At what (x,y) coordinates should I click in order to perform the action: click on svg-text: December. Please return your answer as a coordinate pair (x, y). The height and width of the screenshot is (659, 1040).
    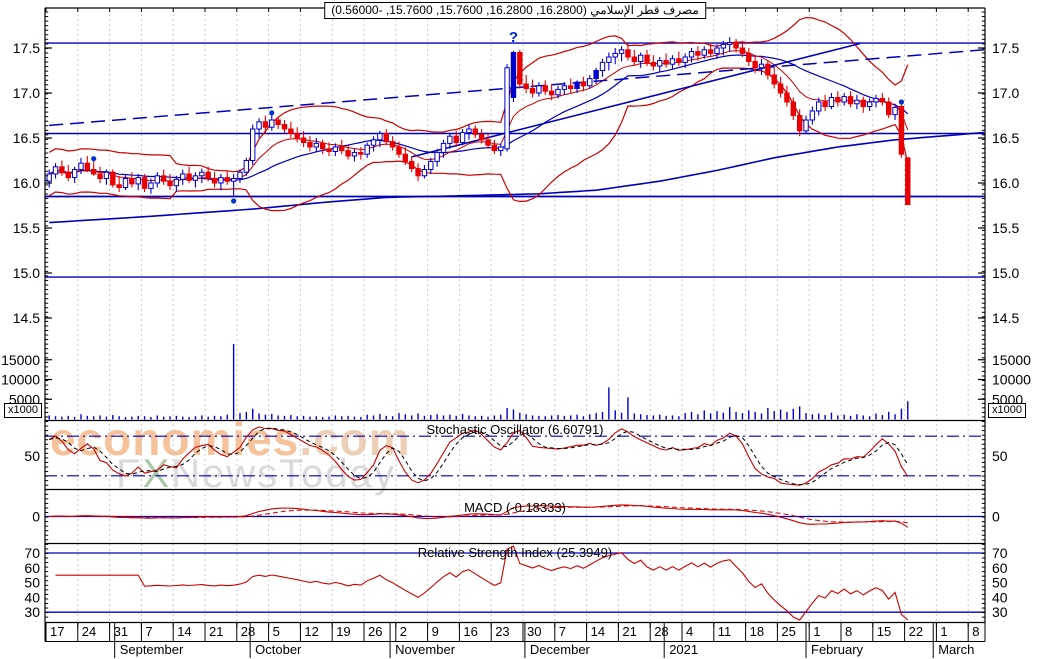
    Looking at the image, I should click on (560, 649).